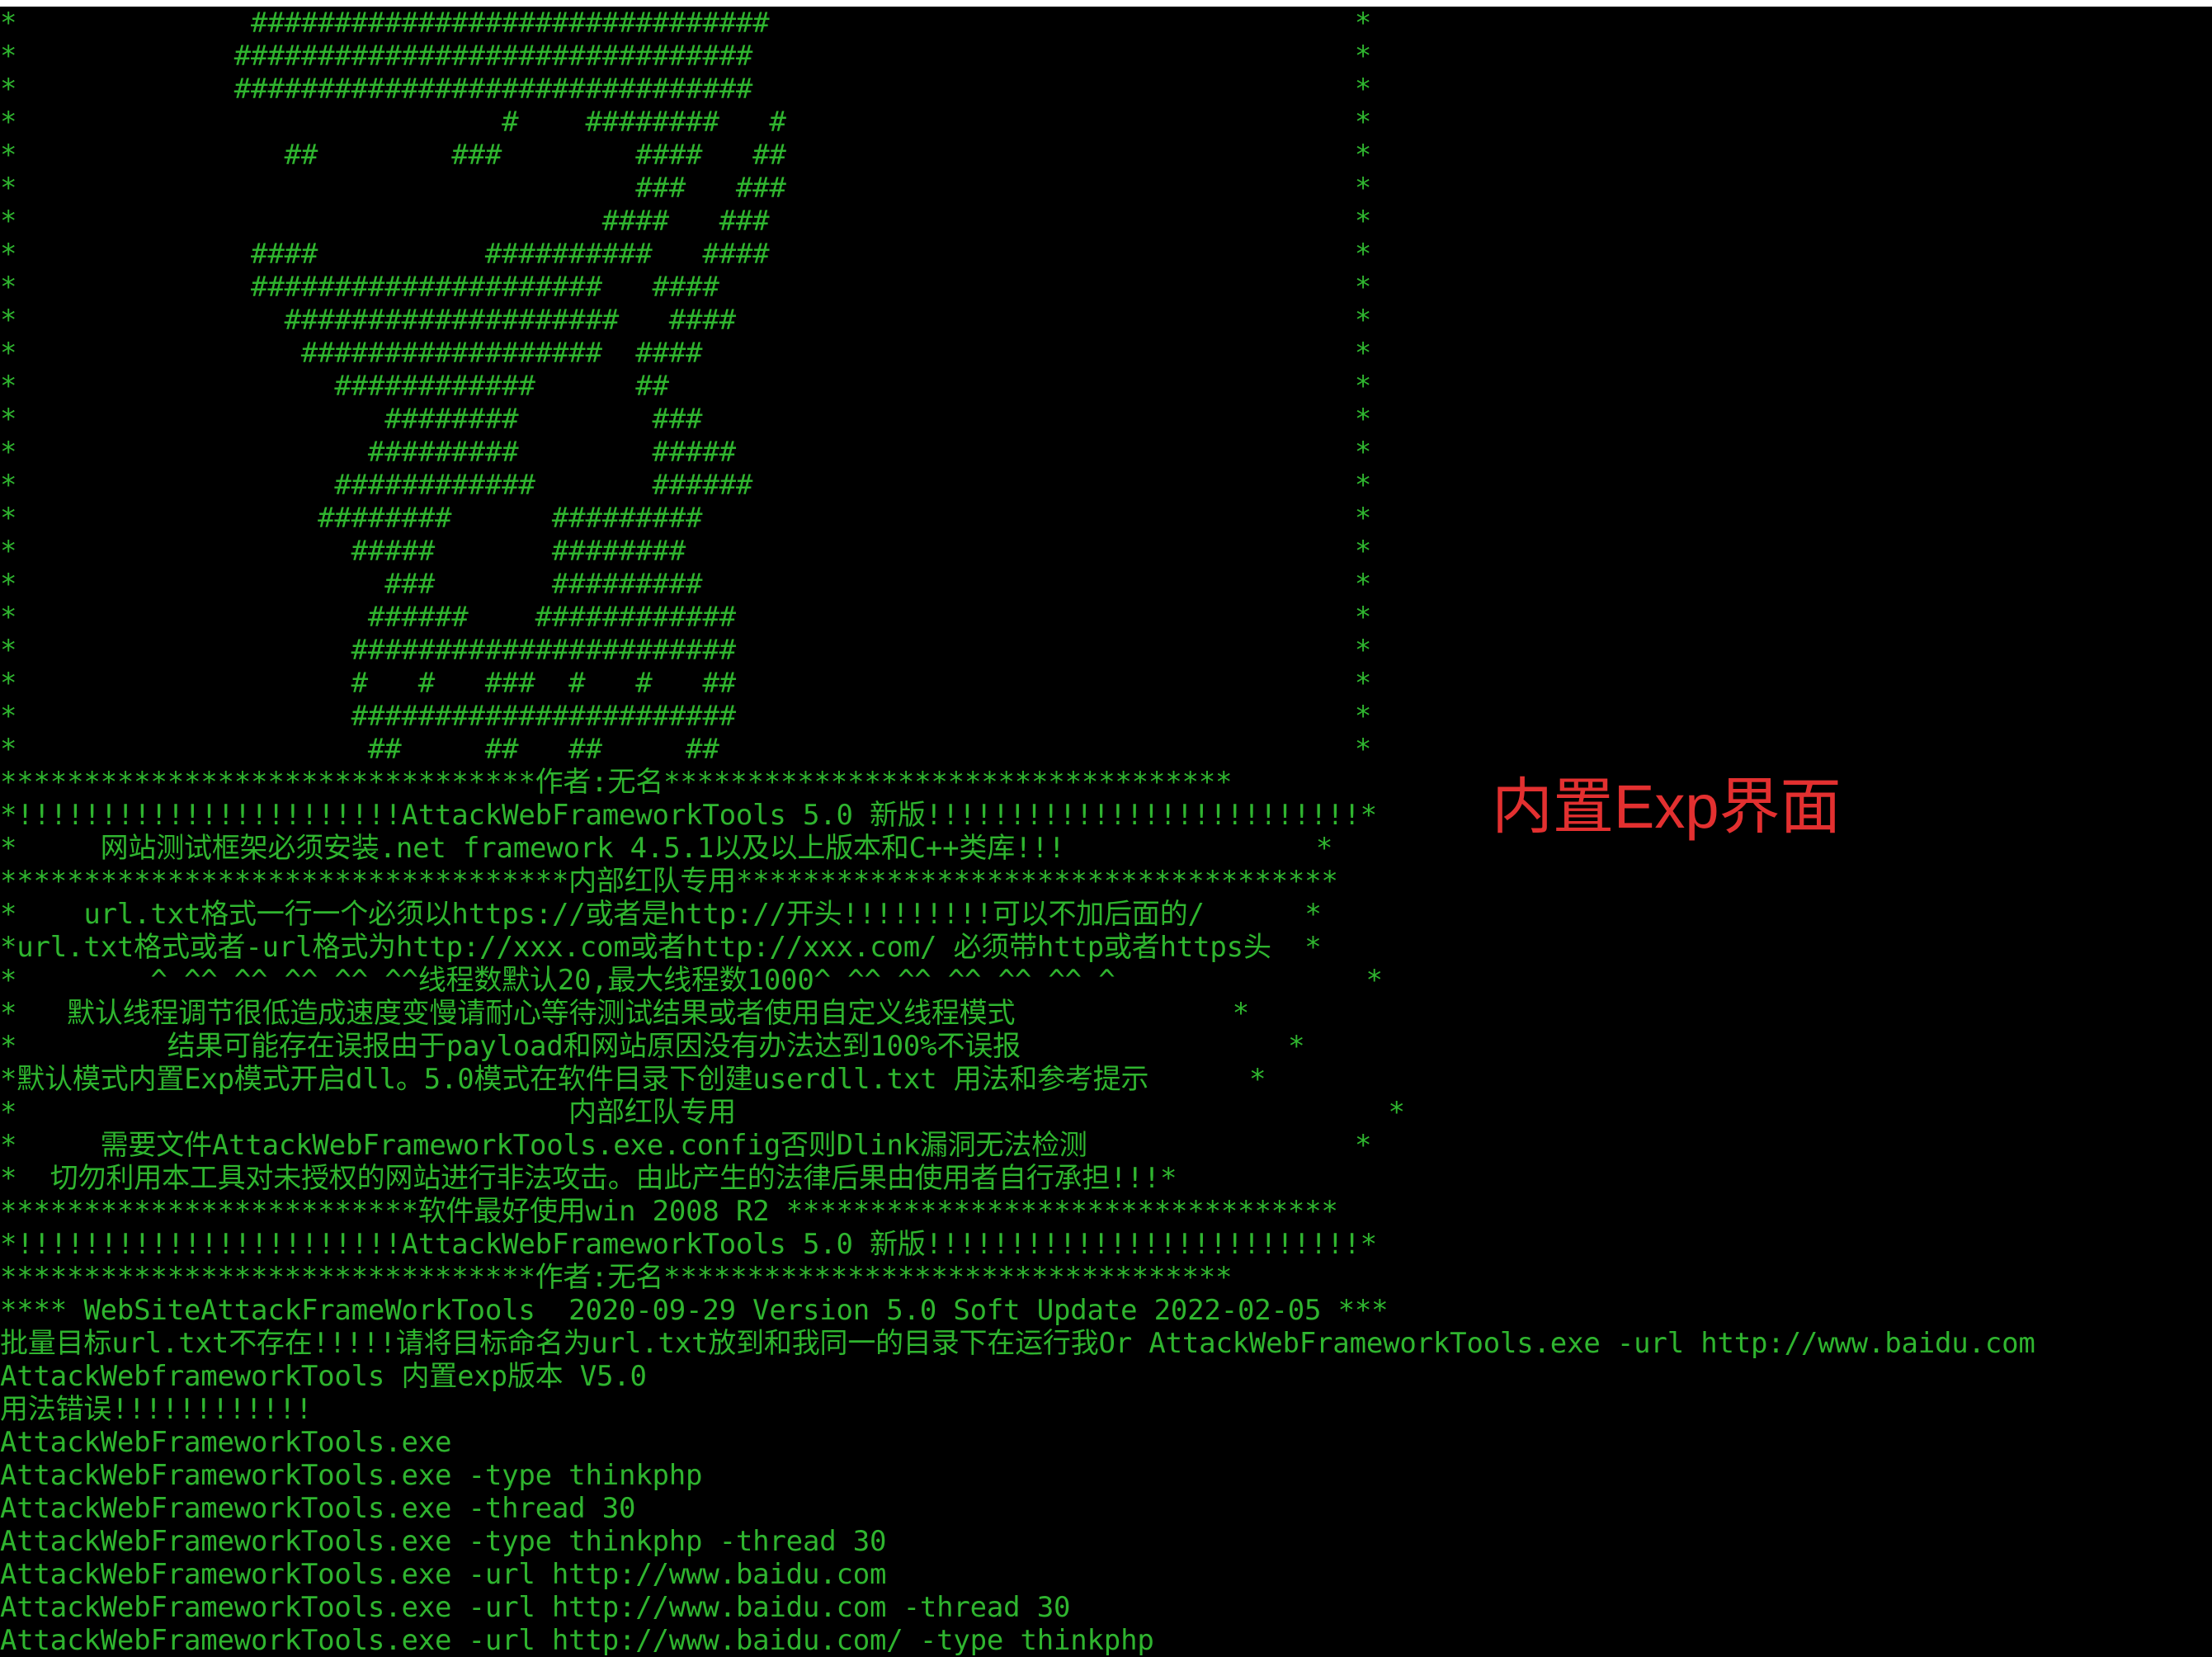  Describe the element at coordinates (318, 1508) in the screenshot. I see `terminal-line: AttackWebFrameworkTools.exe -thread 30` at that location.